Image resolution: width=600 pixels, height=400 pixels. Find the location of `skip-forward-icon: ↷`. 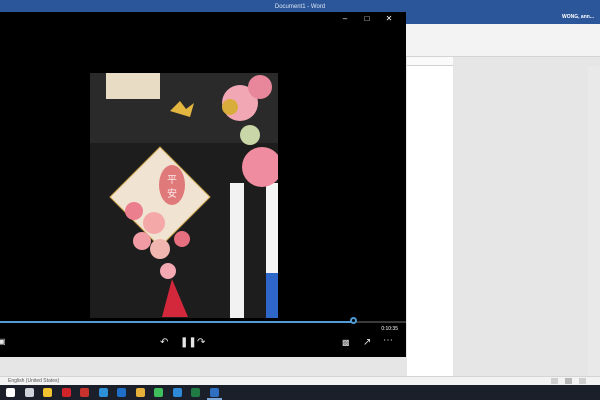

skip-forward-icon: ↷ is located at coordinates (201, 343).